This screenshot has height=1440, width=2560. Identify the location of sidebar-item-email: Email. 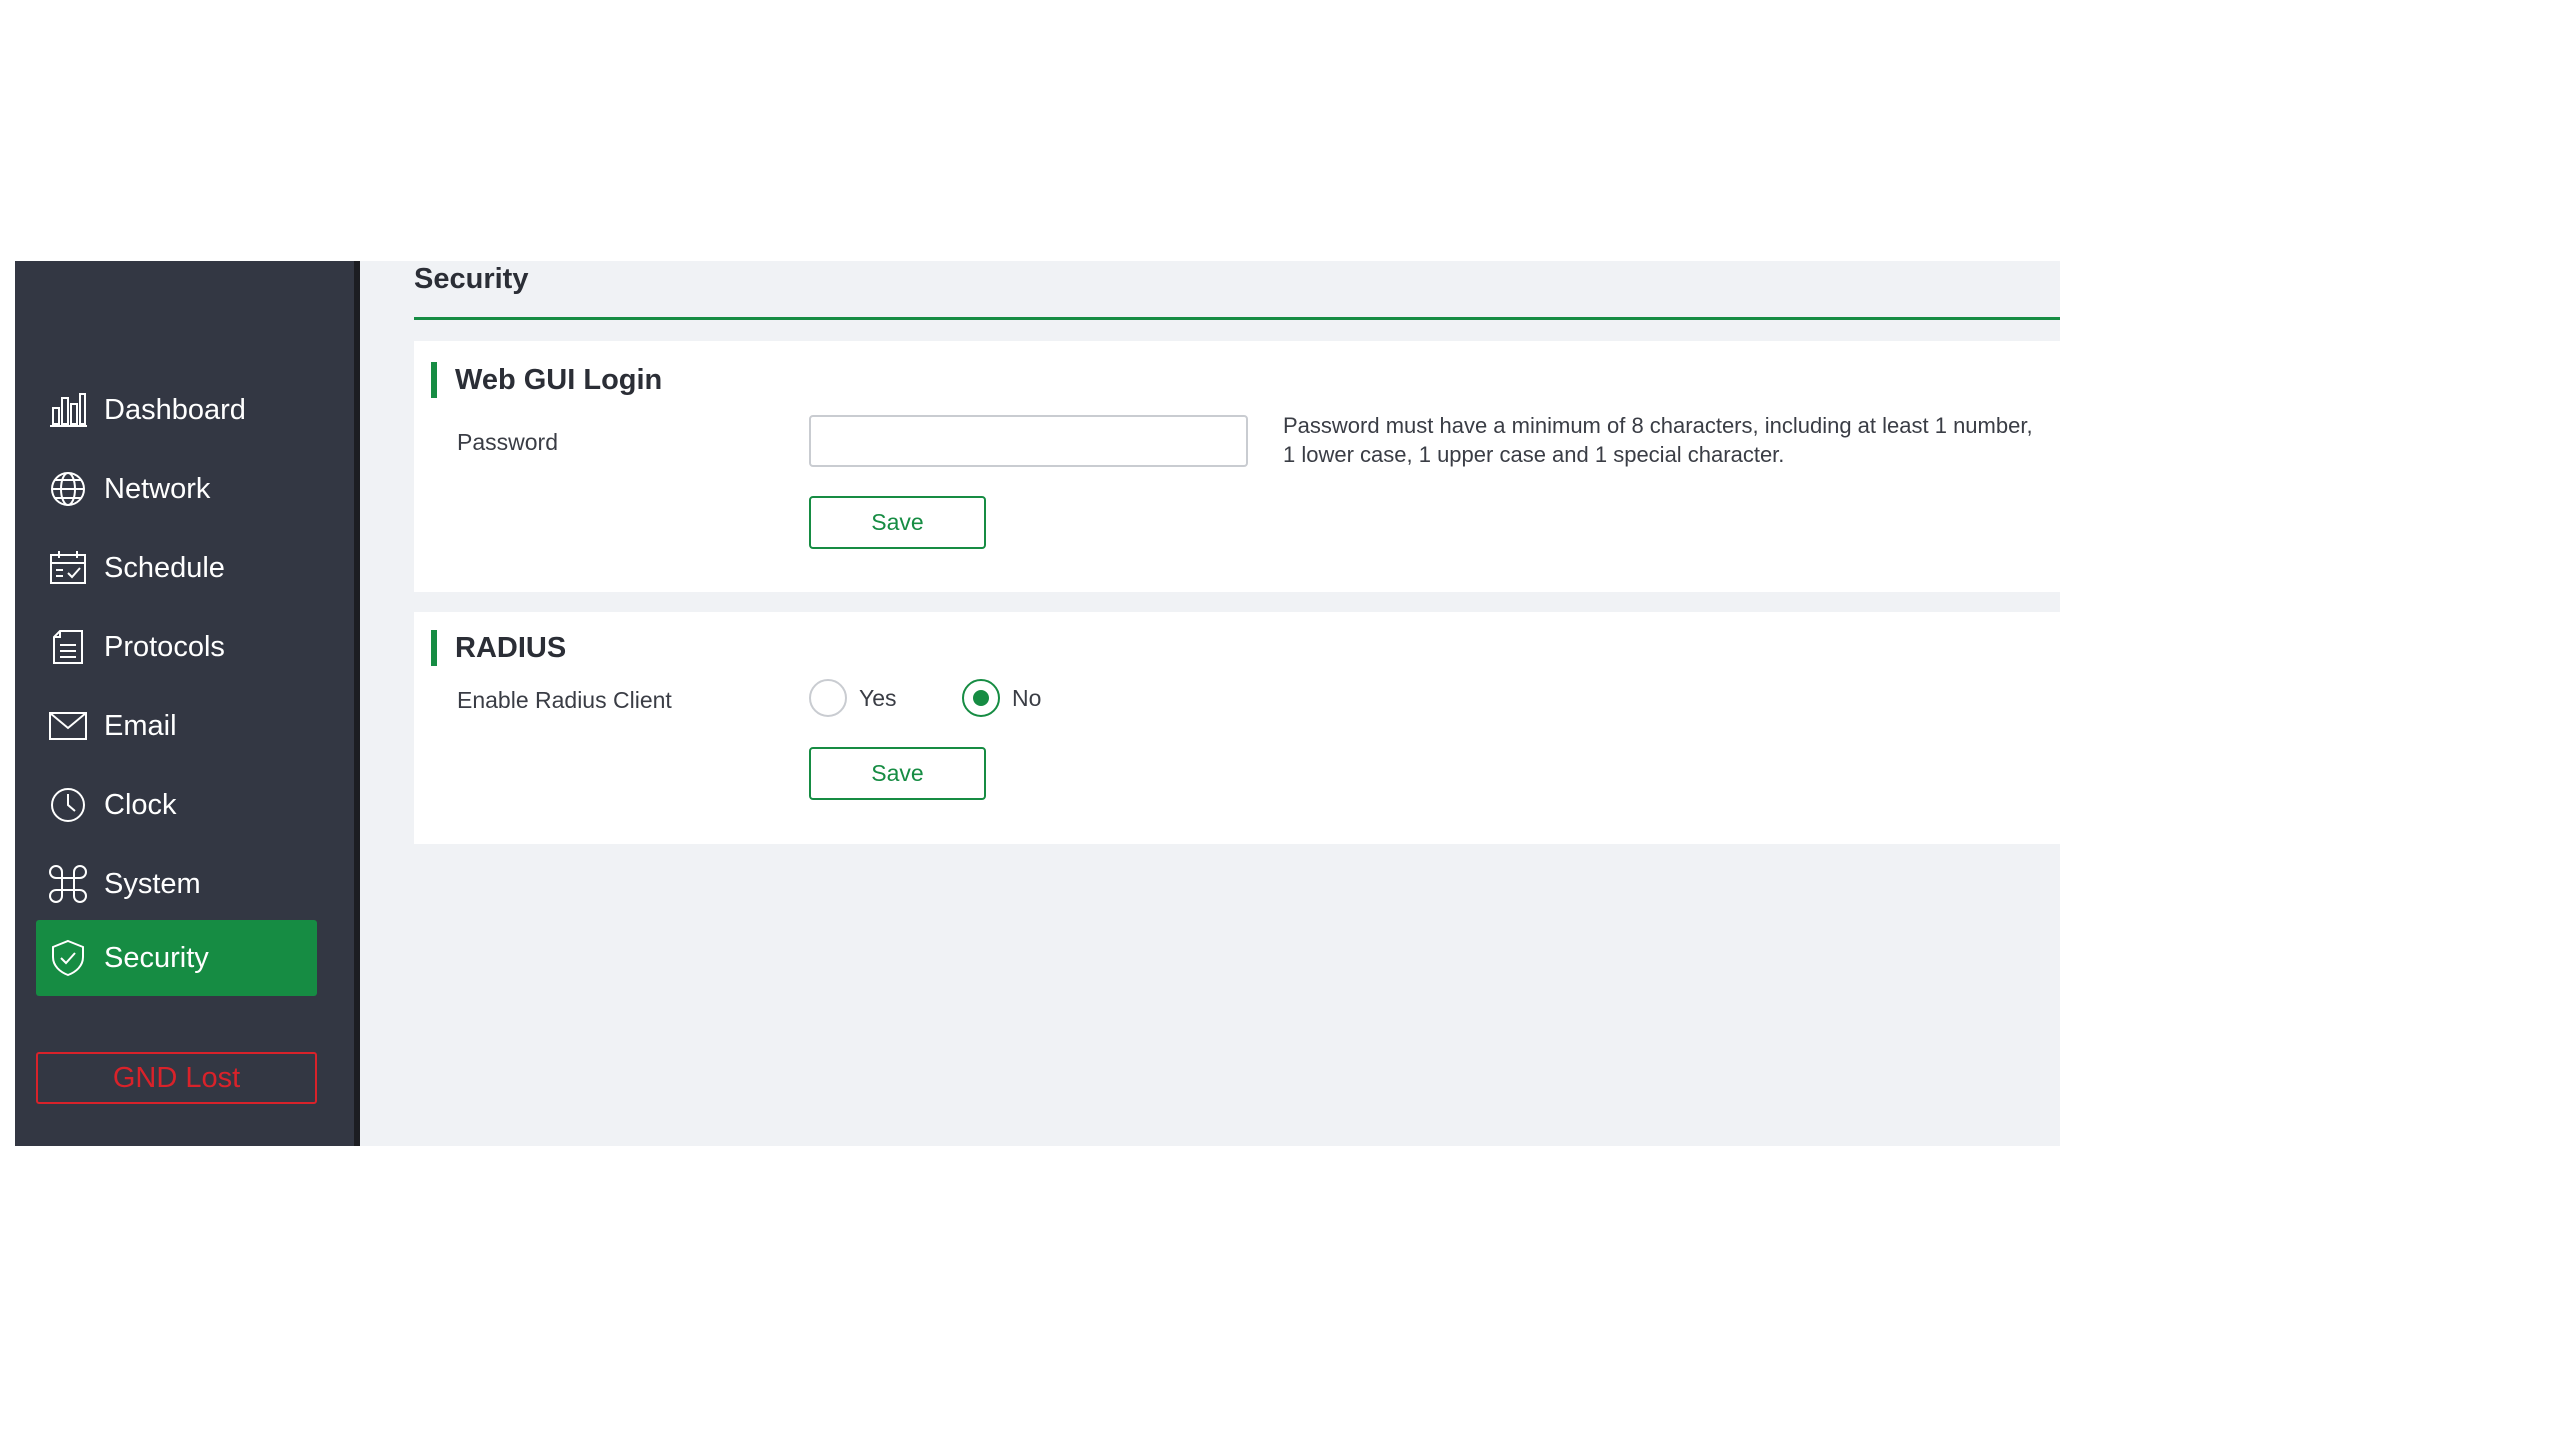
(176, 726).